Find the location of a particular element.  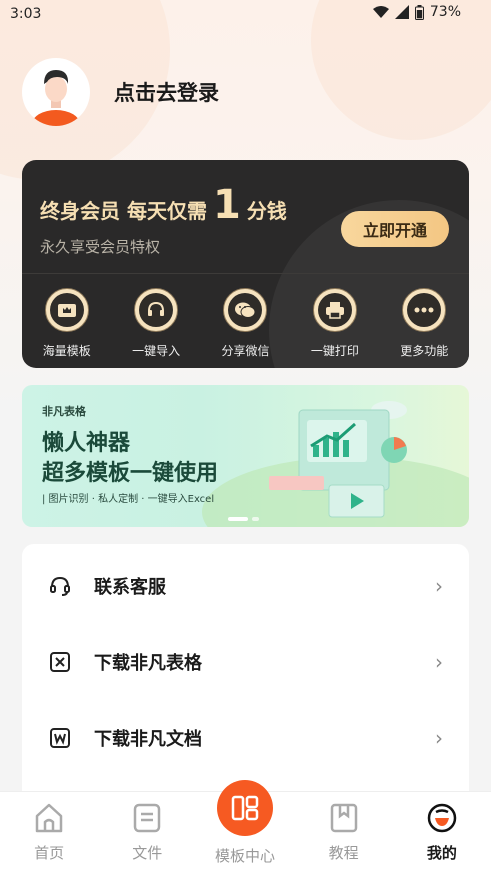

home-icon is located at coordinates (49, 818).